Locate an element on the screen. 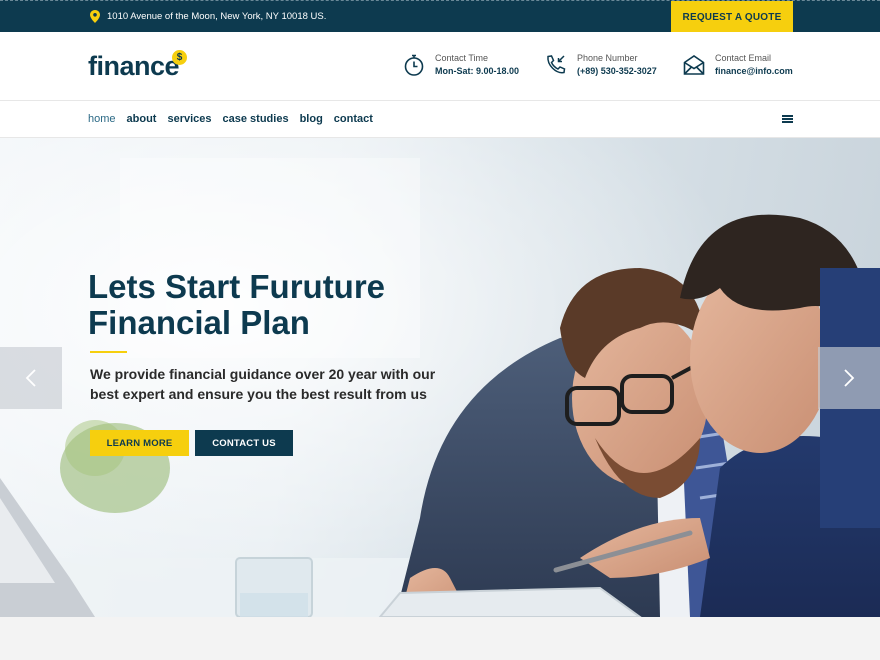 The height and width of the screenshot is (660, 880). nav-item-blog: blog is located at coordinates (311, 119).